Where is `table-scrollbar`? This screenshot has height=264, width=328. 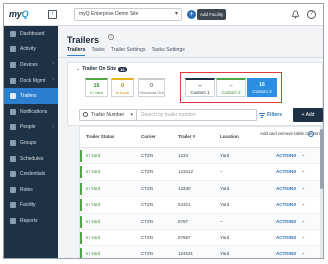
table-scrollbar is located at coordinates (321, 192).